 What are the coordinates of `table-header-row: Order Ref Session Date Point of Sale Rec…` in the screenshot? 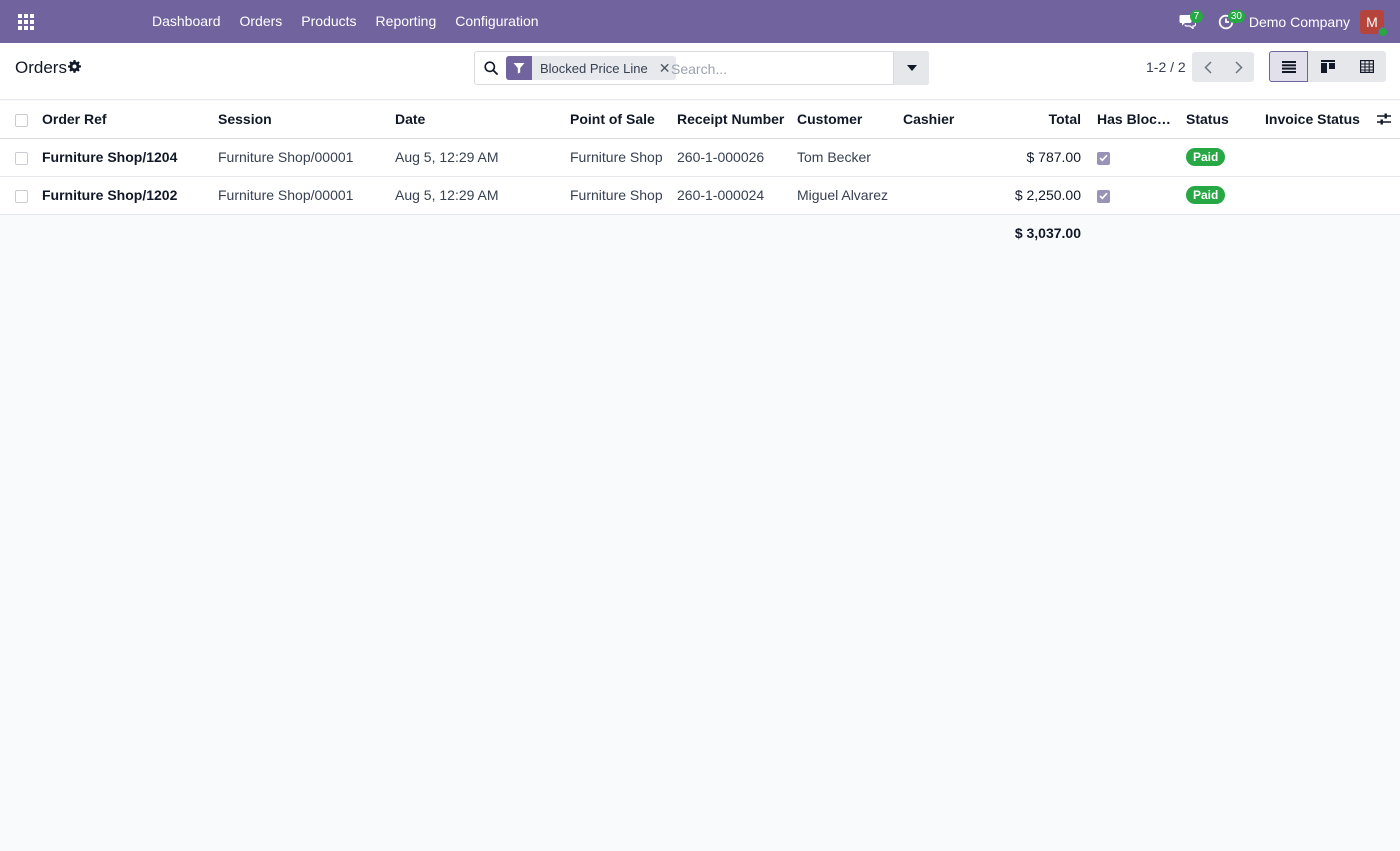 It's located at (700, 120).